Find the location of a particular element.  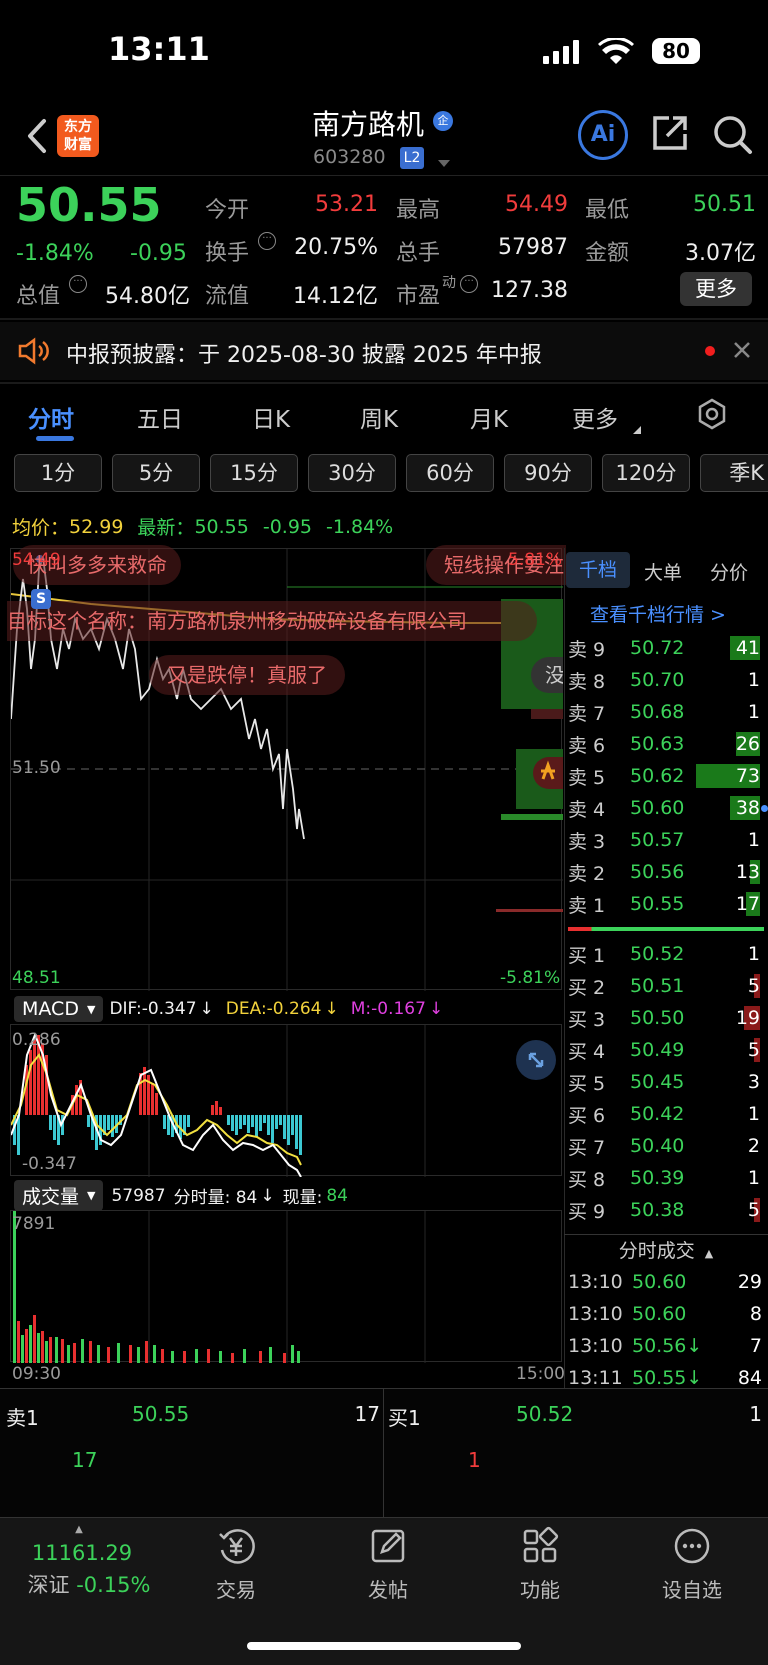

orderbook-tab-bigorder: 大单 is located at coordinates (663, 571).